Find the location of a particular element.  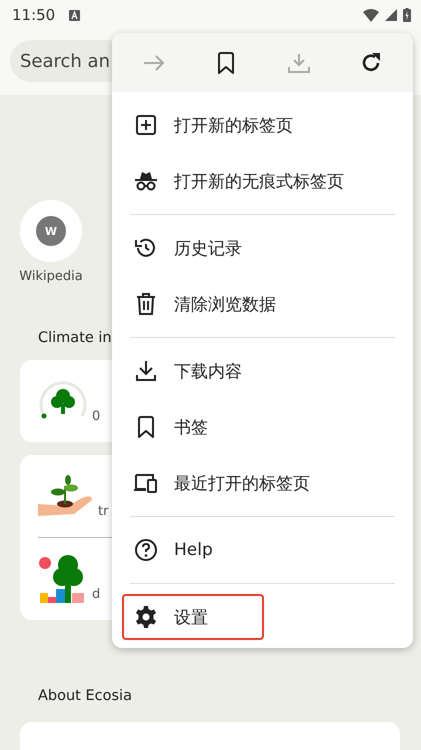

menu-item: 打开新的标签页 is located at coordinates (214, 125).